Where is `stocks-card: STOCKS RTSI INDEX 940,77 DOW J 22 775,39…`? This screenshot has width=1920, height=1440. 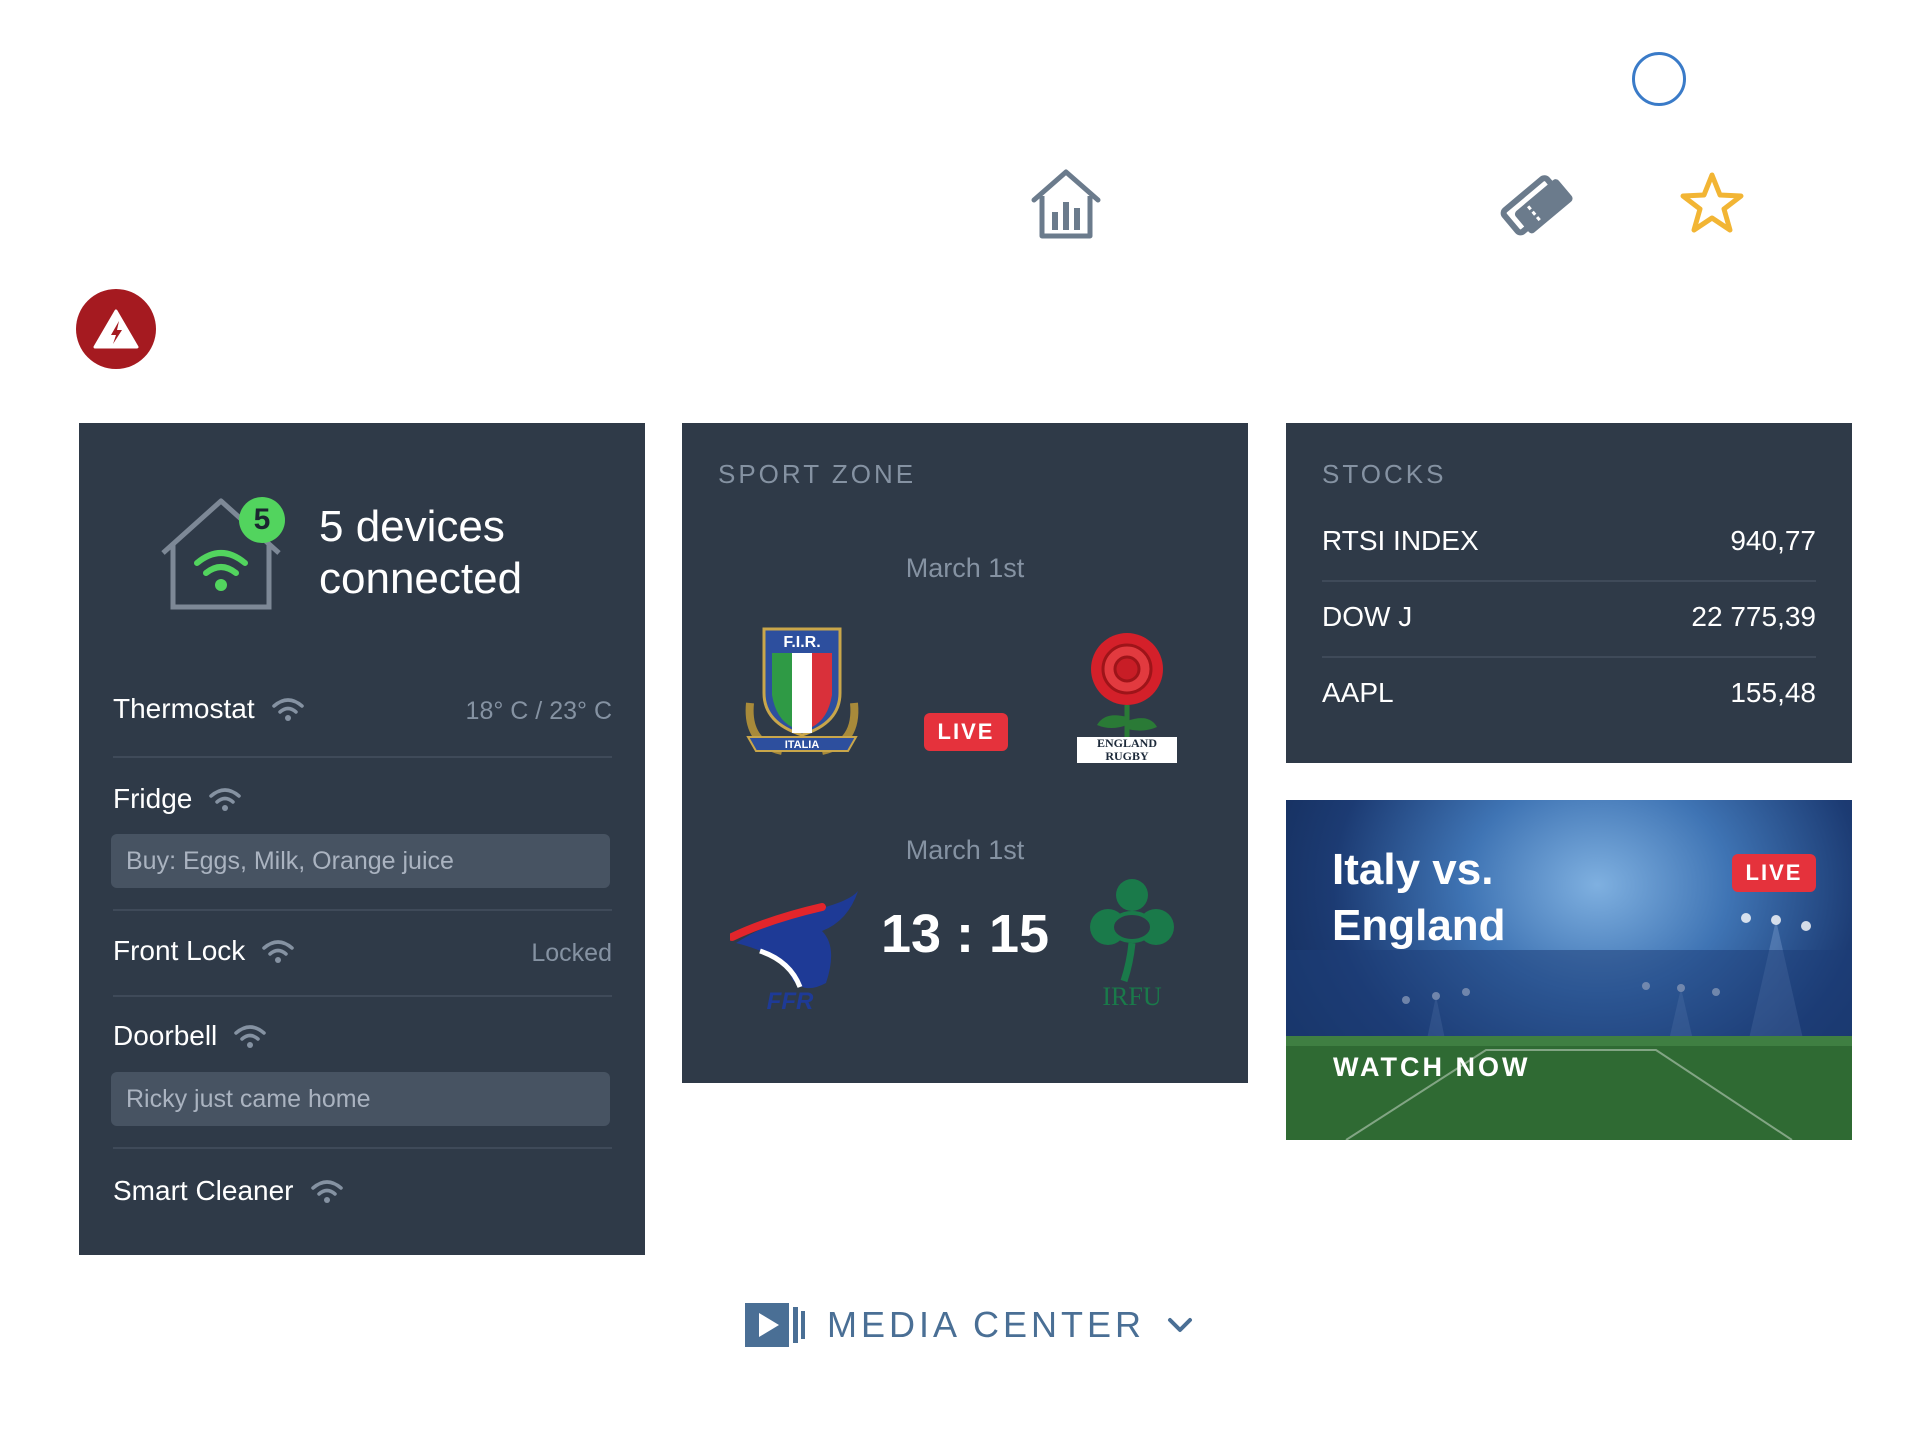
stocks-card: STOCKS RTSI INDEX 940,77 DOW J 22 775,39… is located at coordinates (1569, 593).